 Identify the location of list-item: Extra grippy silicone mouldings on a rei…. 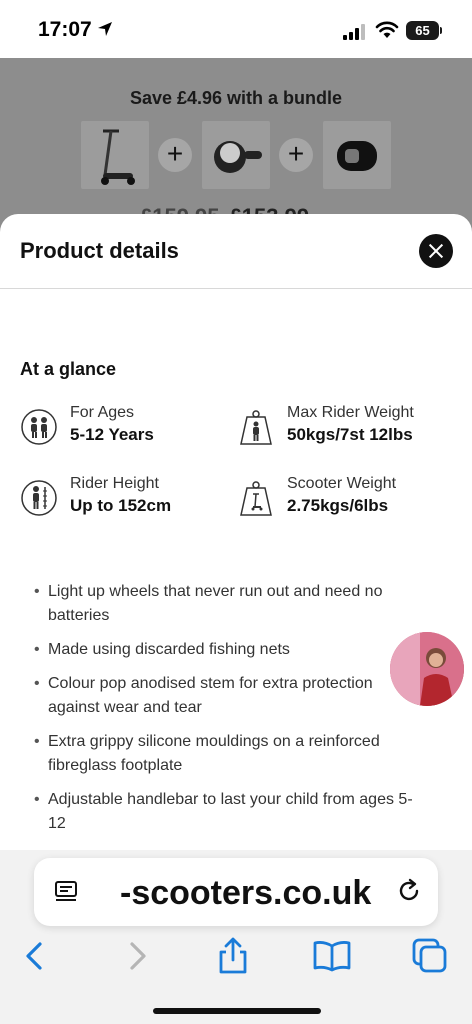
(229, 754).